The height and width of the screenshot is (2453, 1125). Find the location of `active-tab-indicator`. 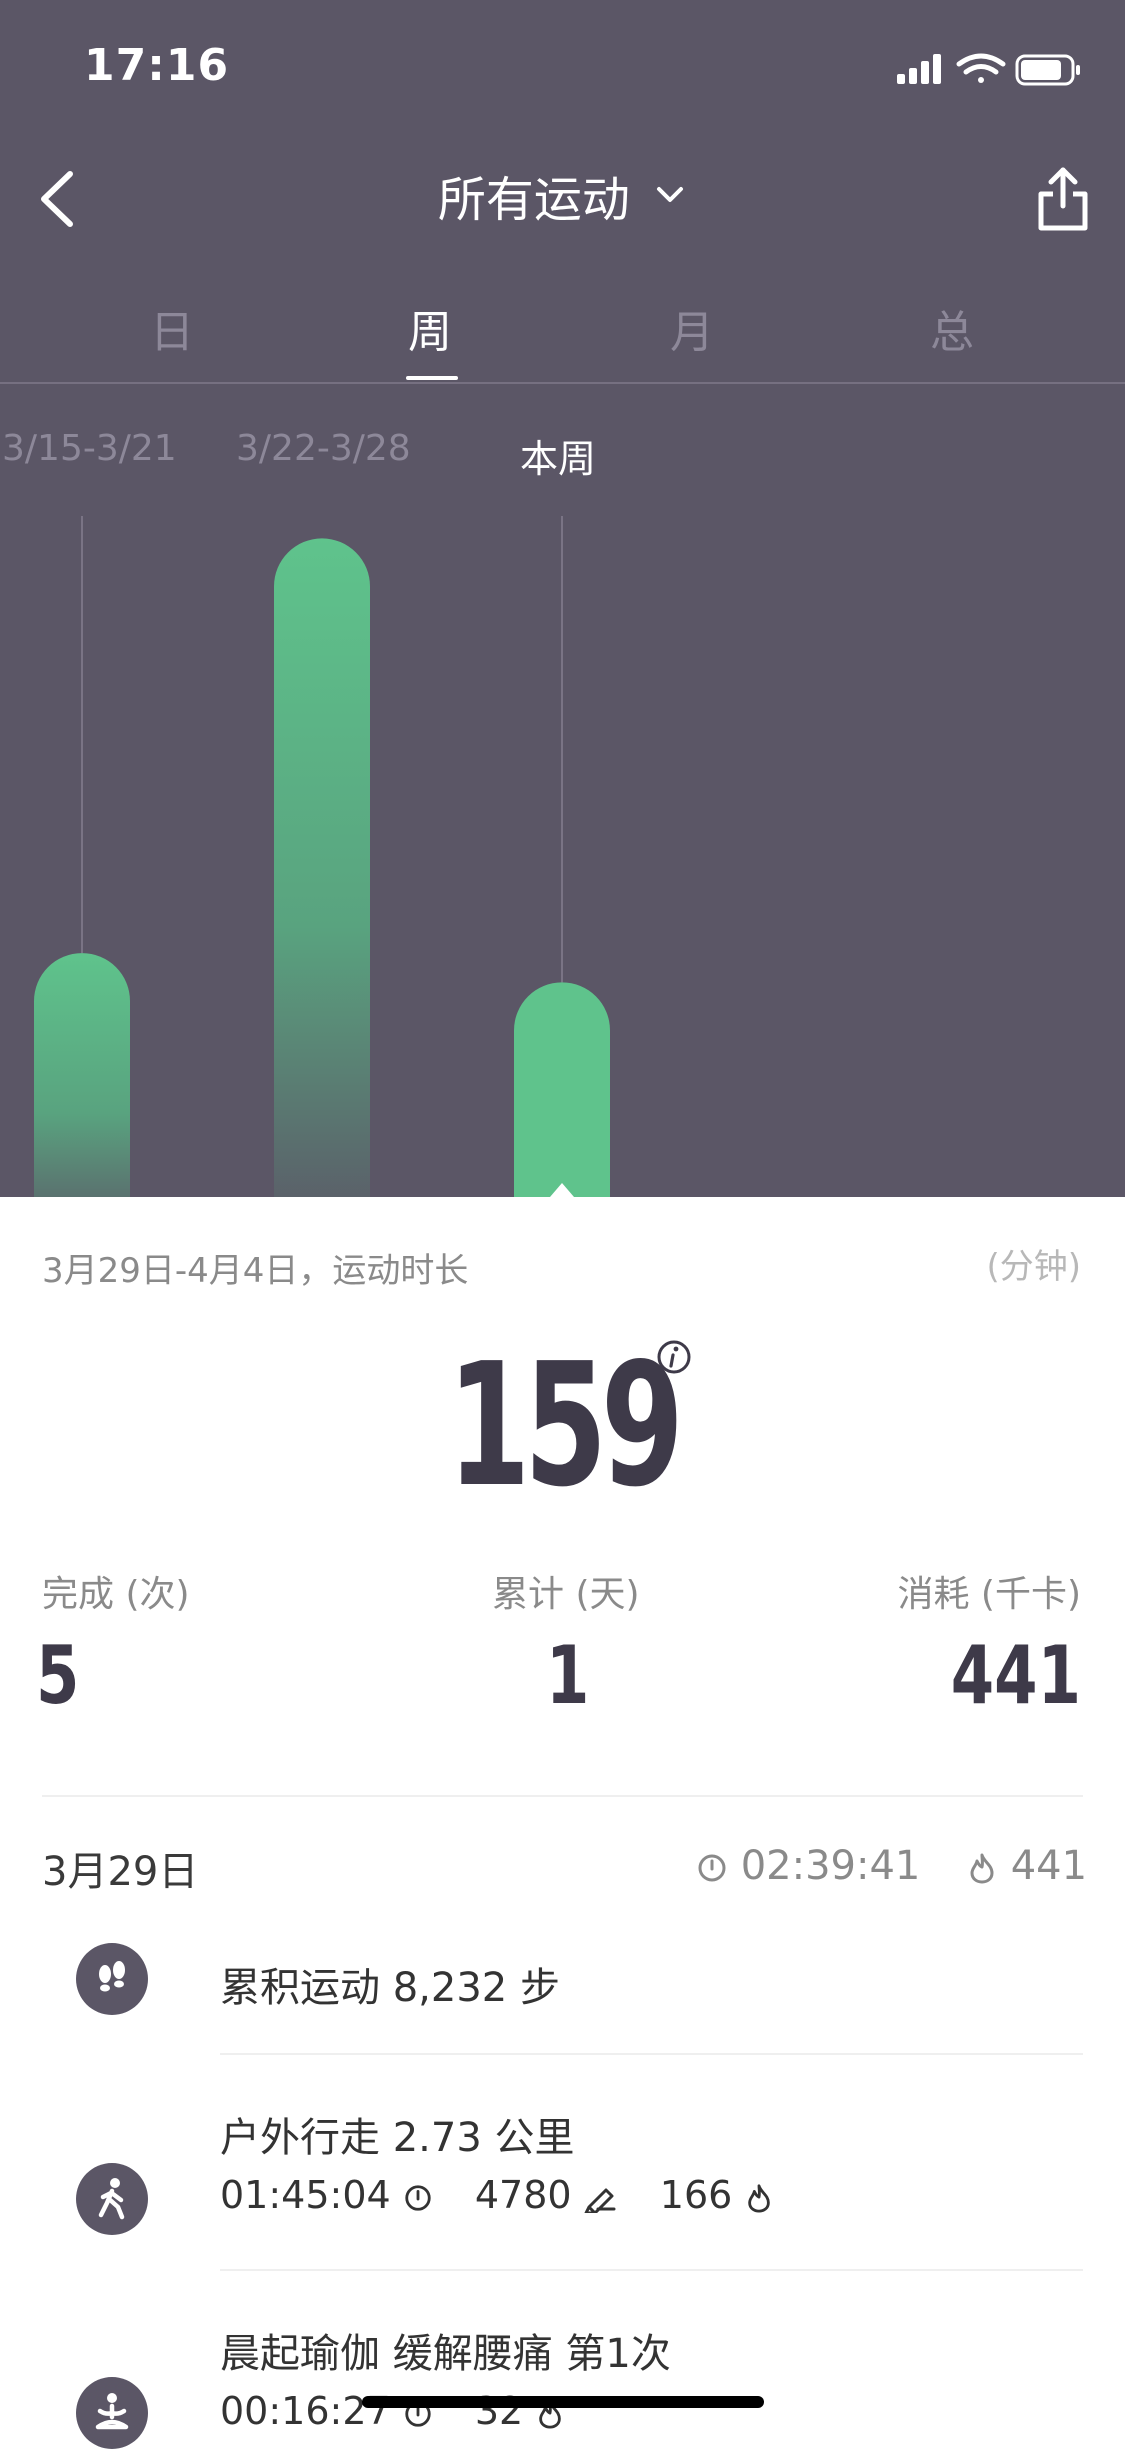

active-tab-indicator is located at coordinates (432, 378).